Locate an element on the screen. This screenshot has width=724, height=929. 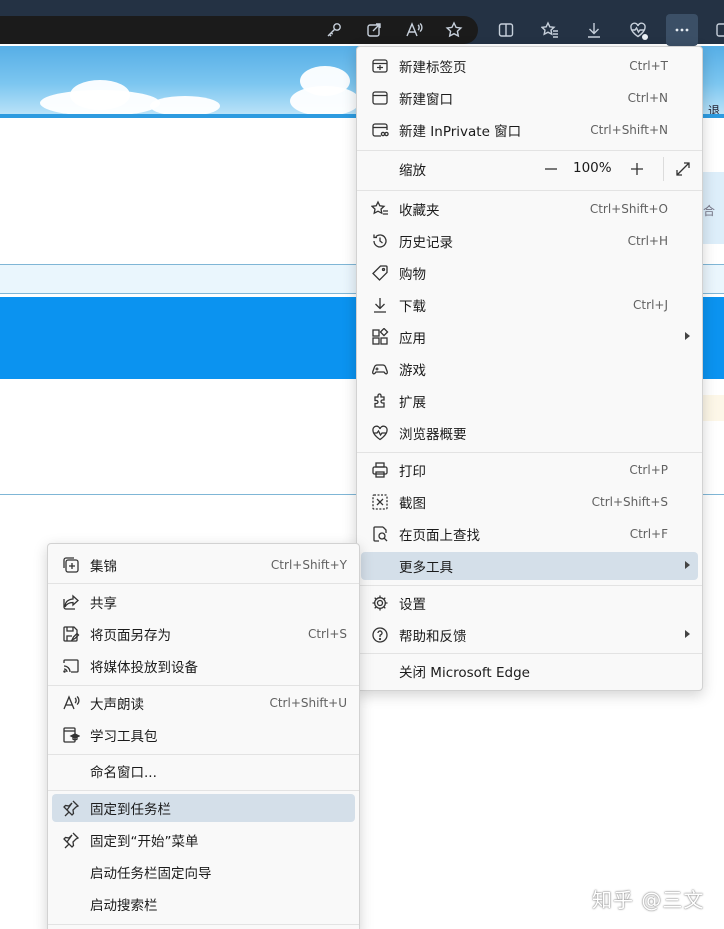
share-icon is located at coordinates (71, 602).